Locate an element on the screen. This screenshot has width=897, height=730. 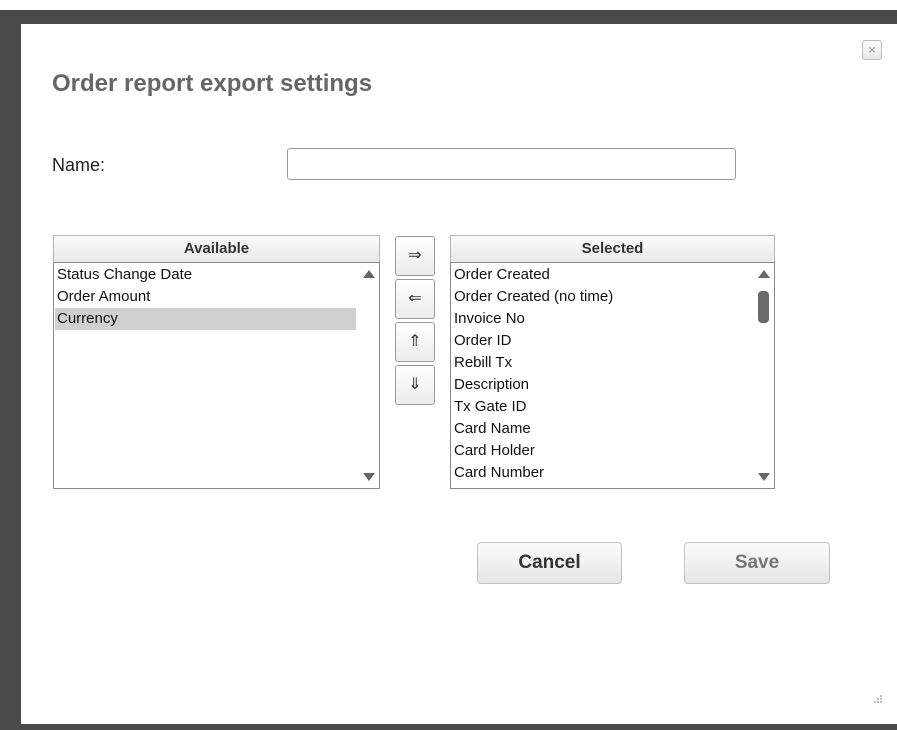
selected-item: Card Number is located at coordinates (602, 473).